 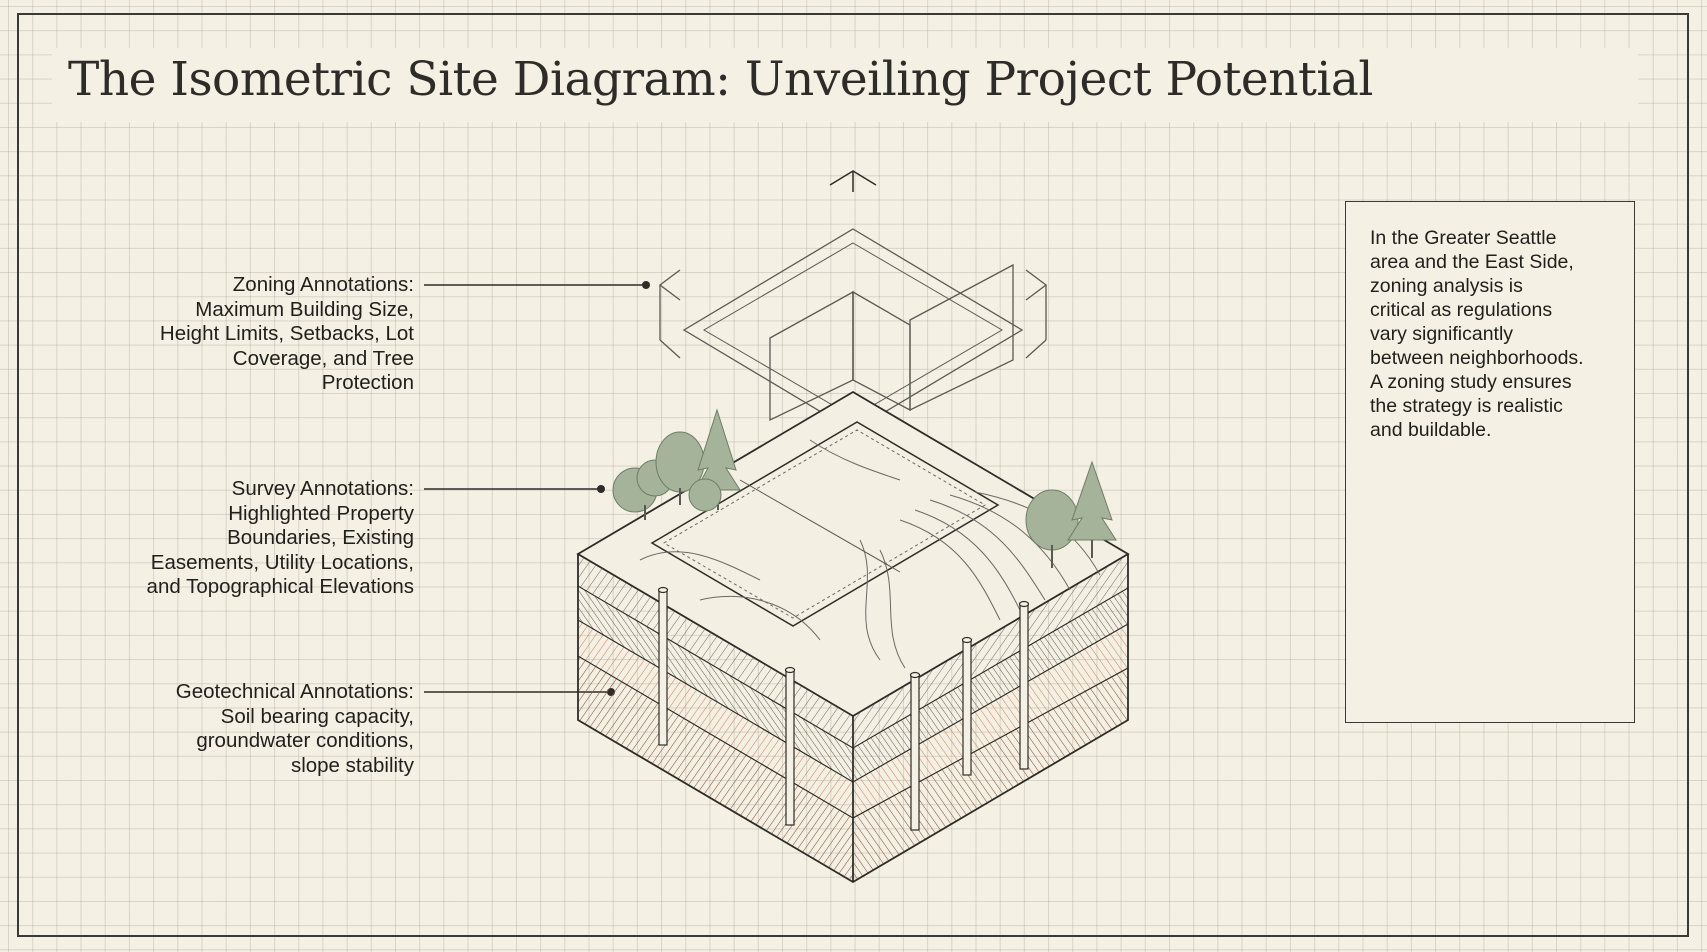 What do you see at coordinates (305, 741) in the screenshot?
I see `geotechnical-annotation-line: groundwater conditions,` at bounding box center [305, 741].